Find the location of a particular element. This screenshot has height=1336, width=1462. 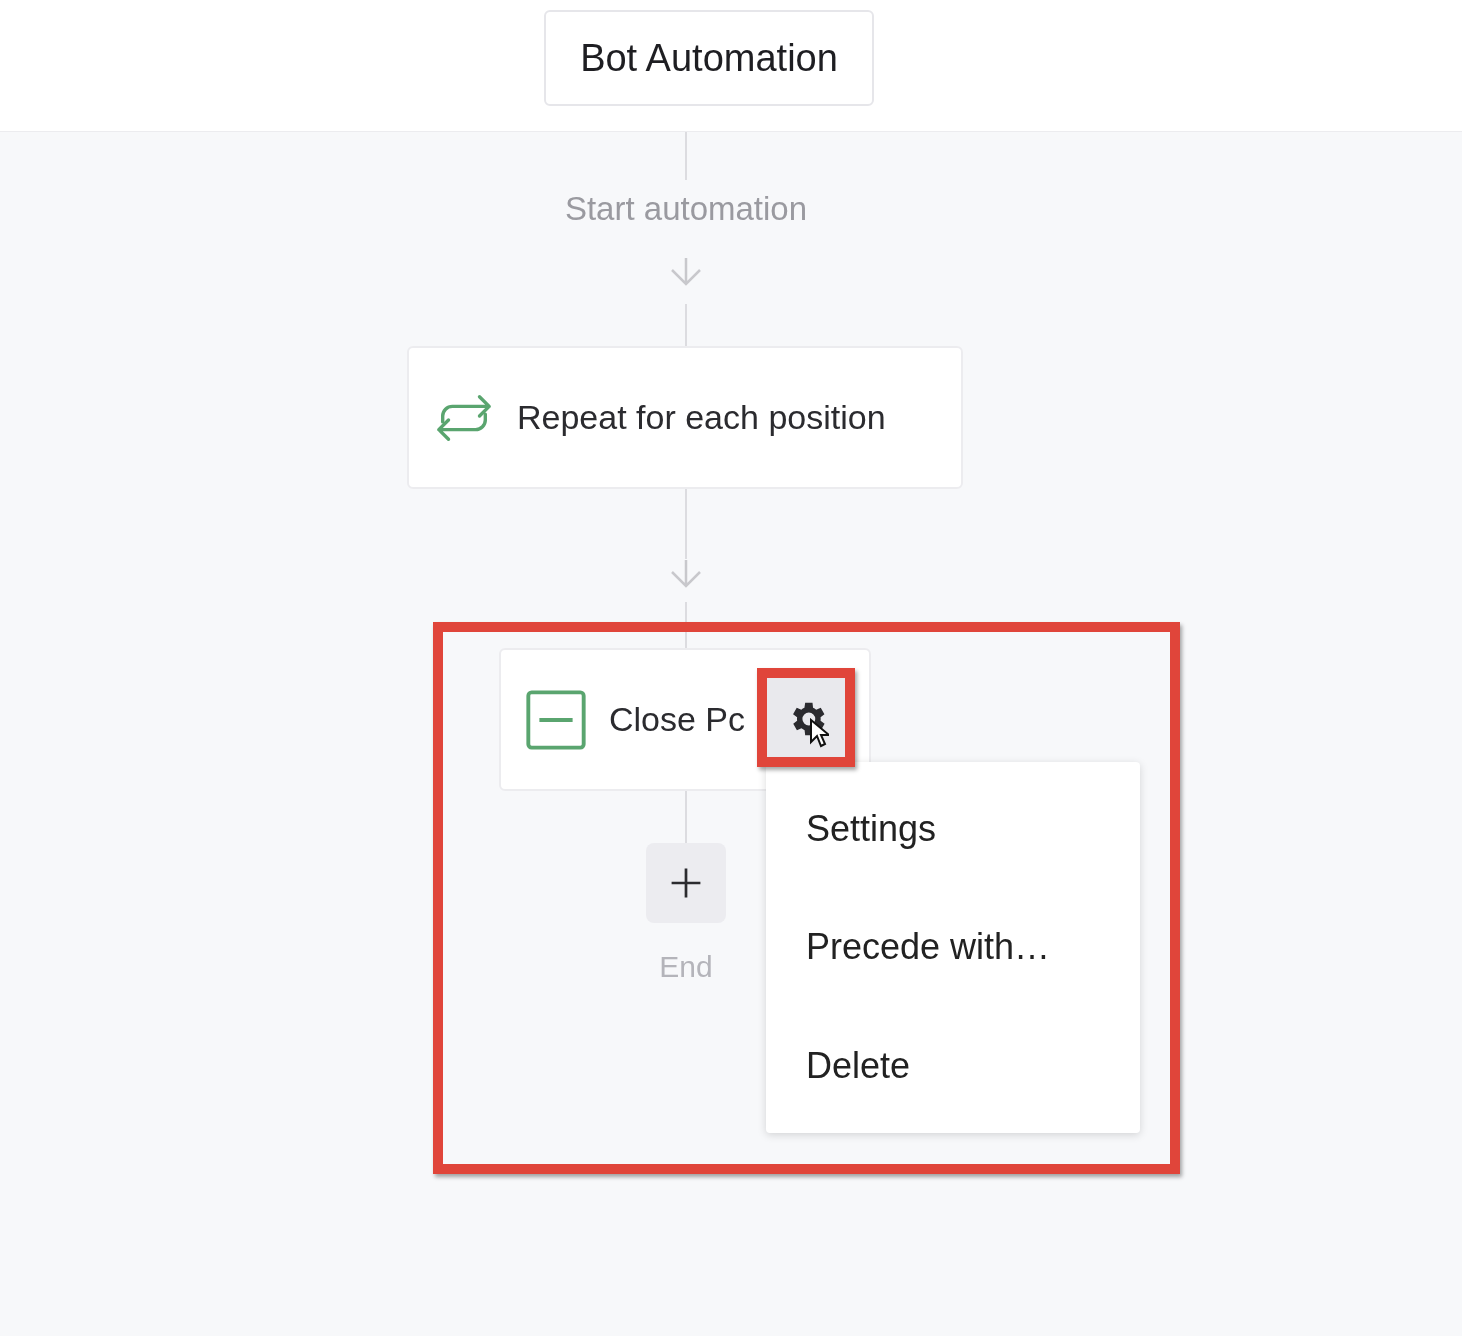

start-label: Start automation is located at coordinates (686, 209).